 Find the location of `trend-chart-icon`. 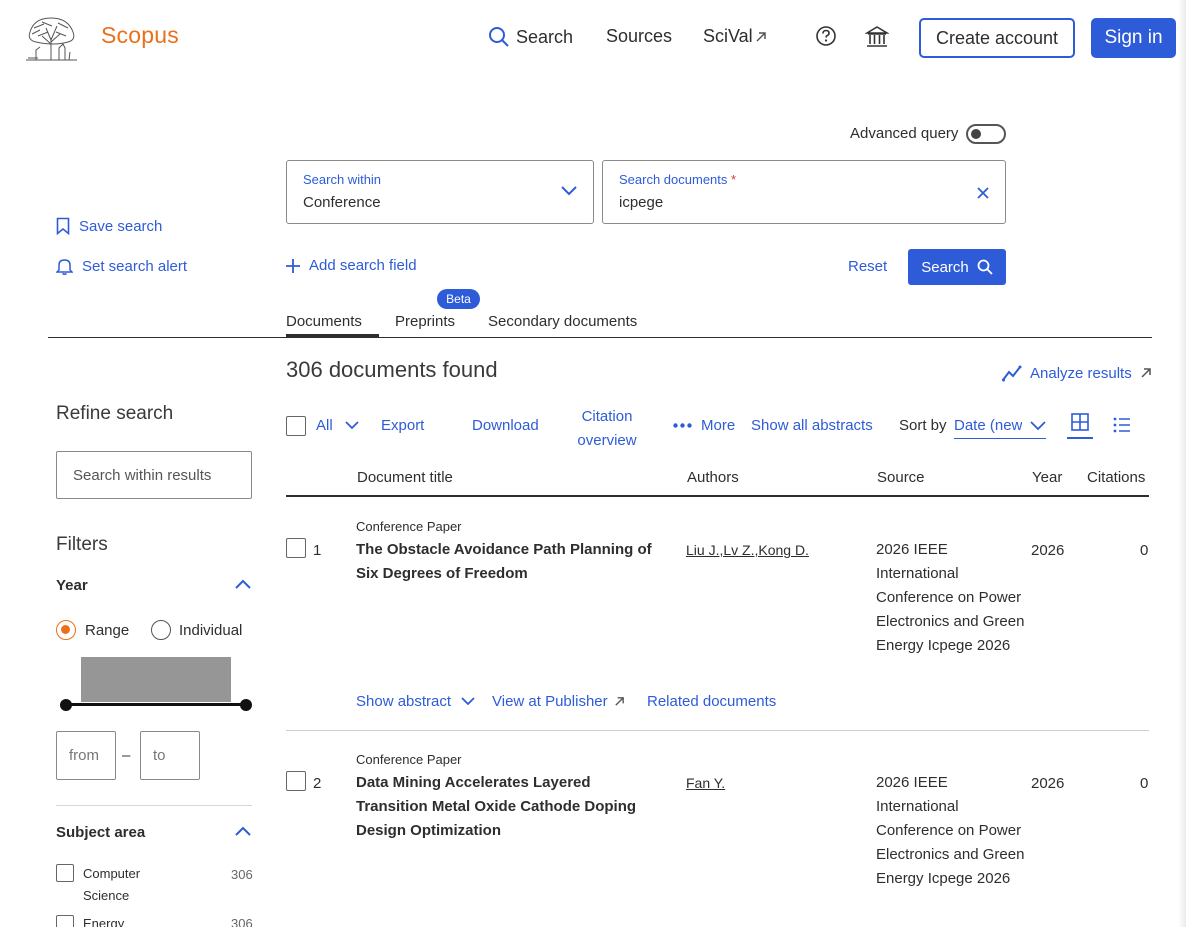

trend-chart-icon is located at coordinates (1012, 373).